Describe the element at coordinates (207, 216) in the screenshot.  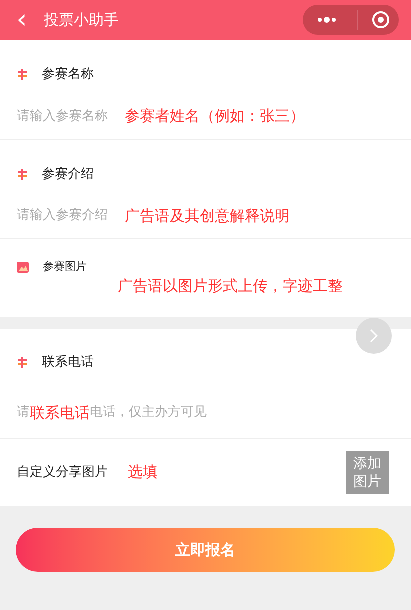
I see `annotation-note: 广告语及其创意解释说明` at that location.